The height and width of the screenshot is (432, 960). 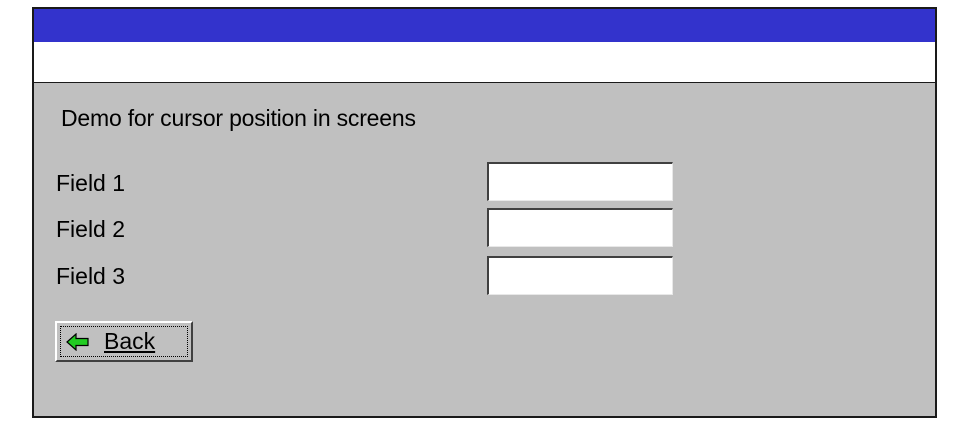 What do you see at coordinates (484, 25) in the screenshot?
I see `title-bar` at bounding box center [484, 25].